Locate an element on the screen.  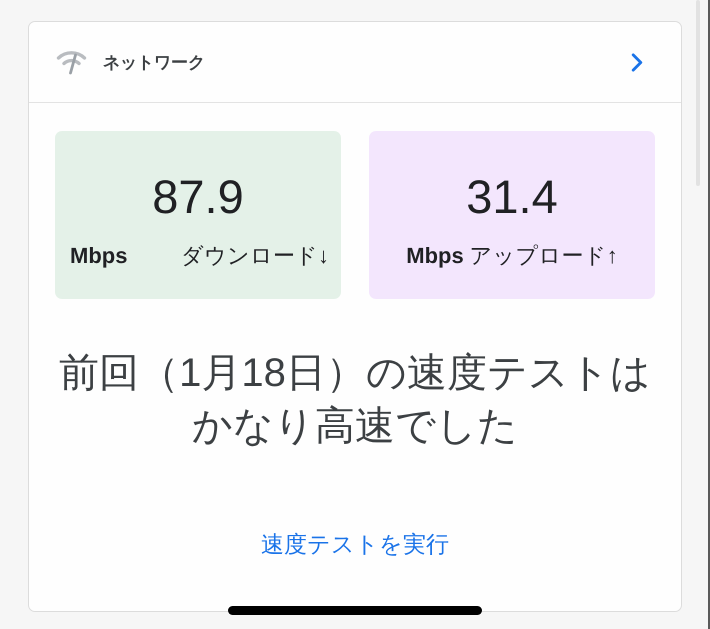
chevron-right-icon is located at coordinates (637, 62).